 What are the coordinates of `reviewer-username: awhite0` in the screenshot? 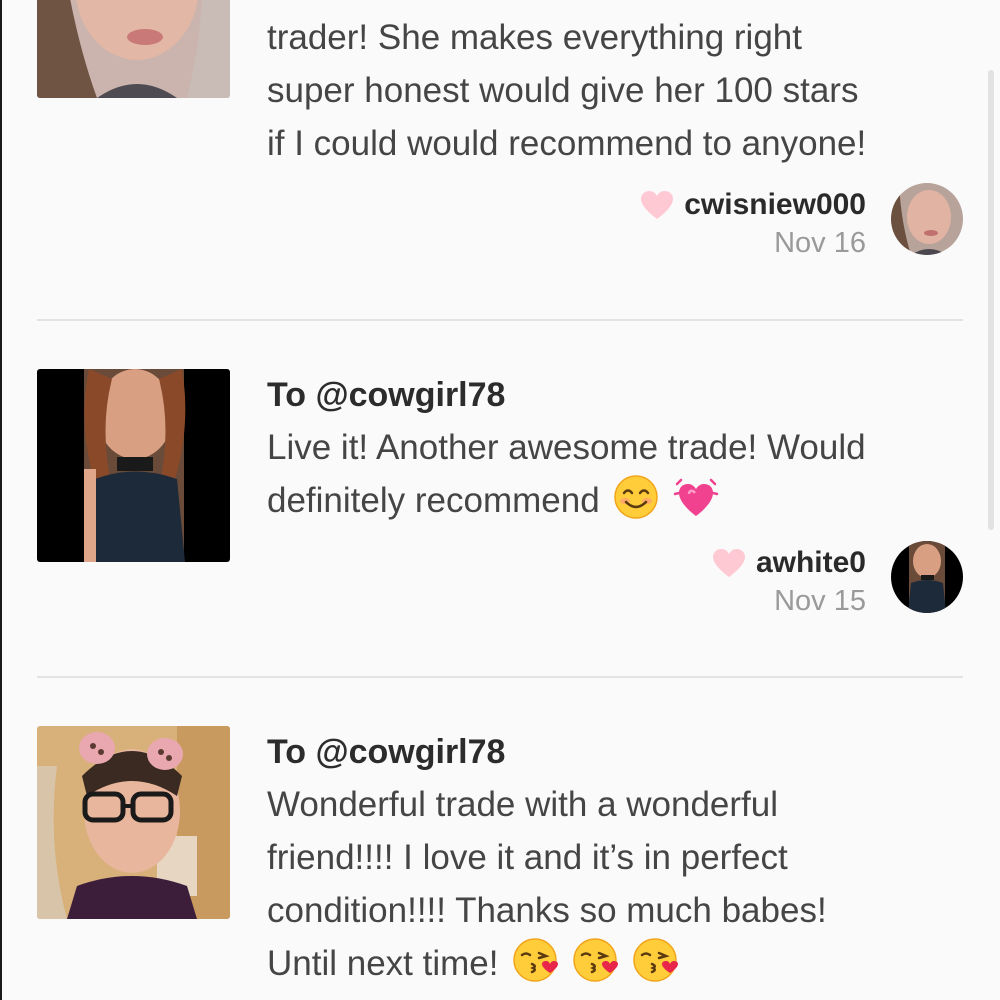 It's located at (811, 563).